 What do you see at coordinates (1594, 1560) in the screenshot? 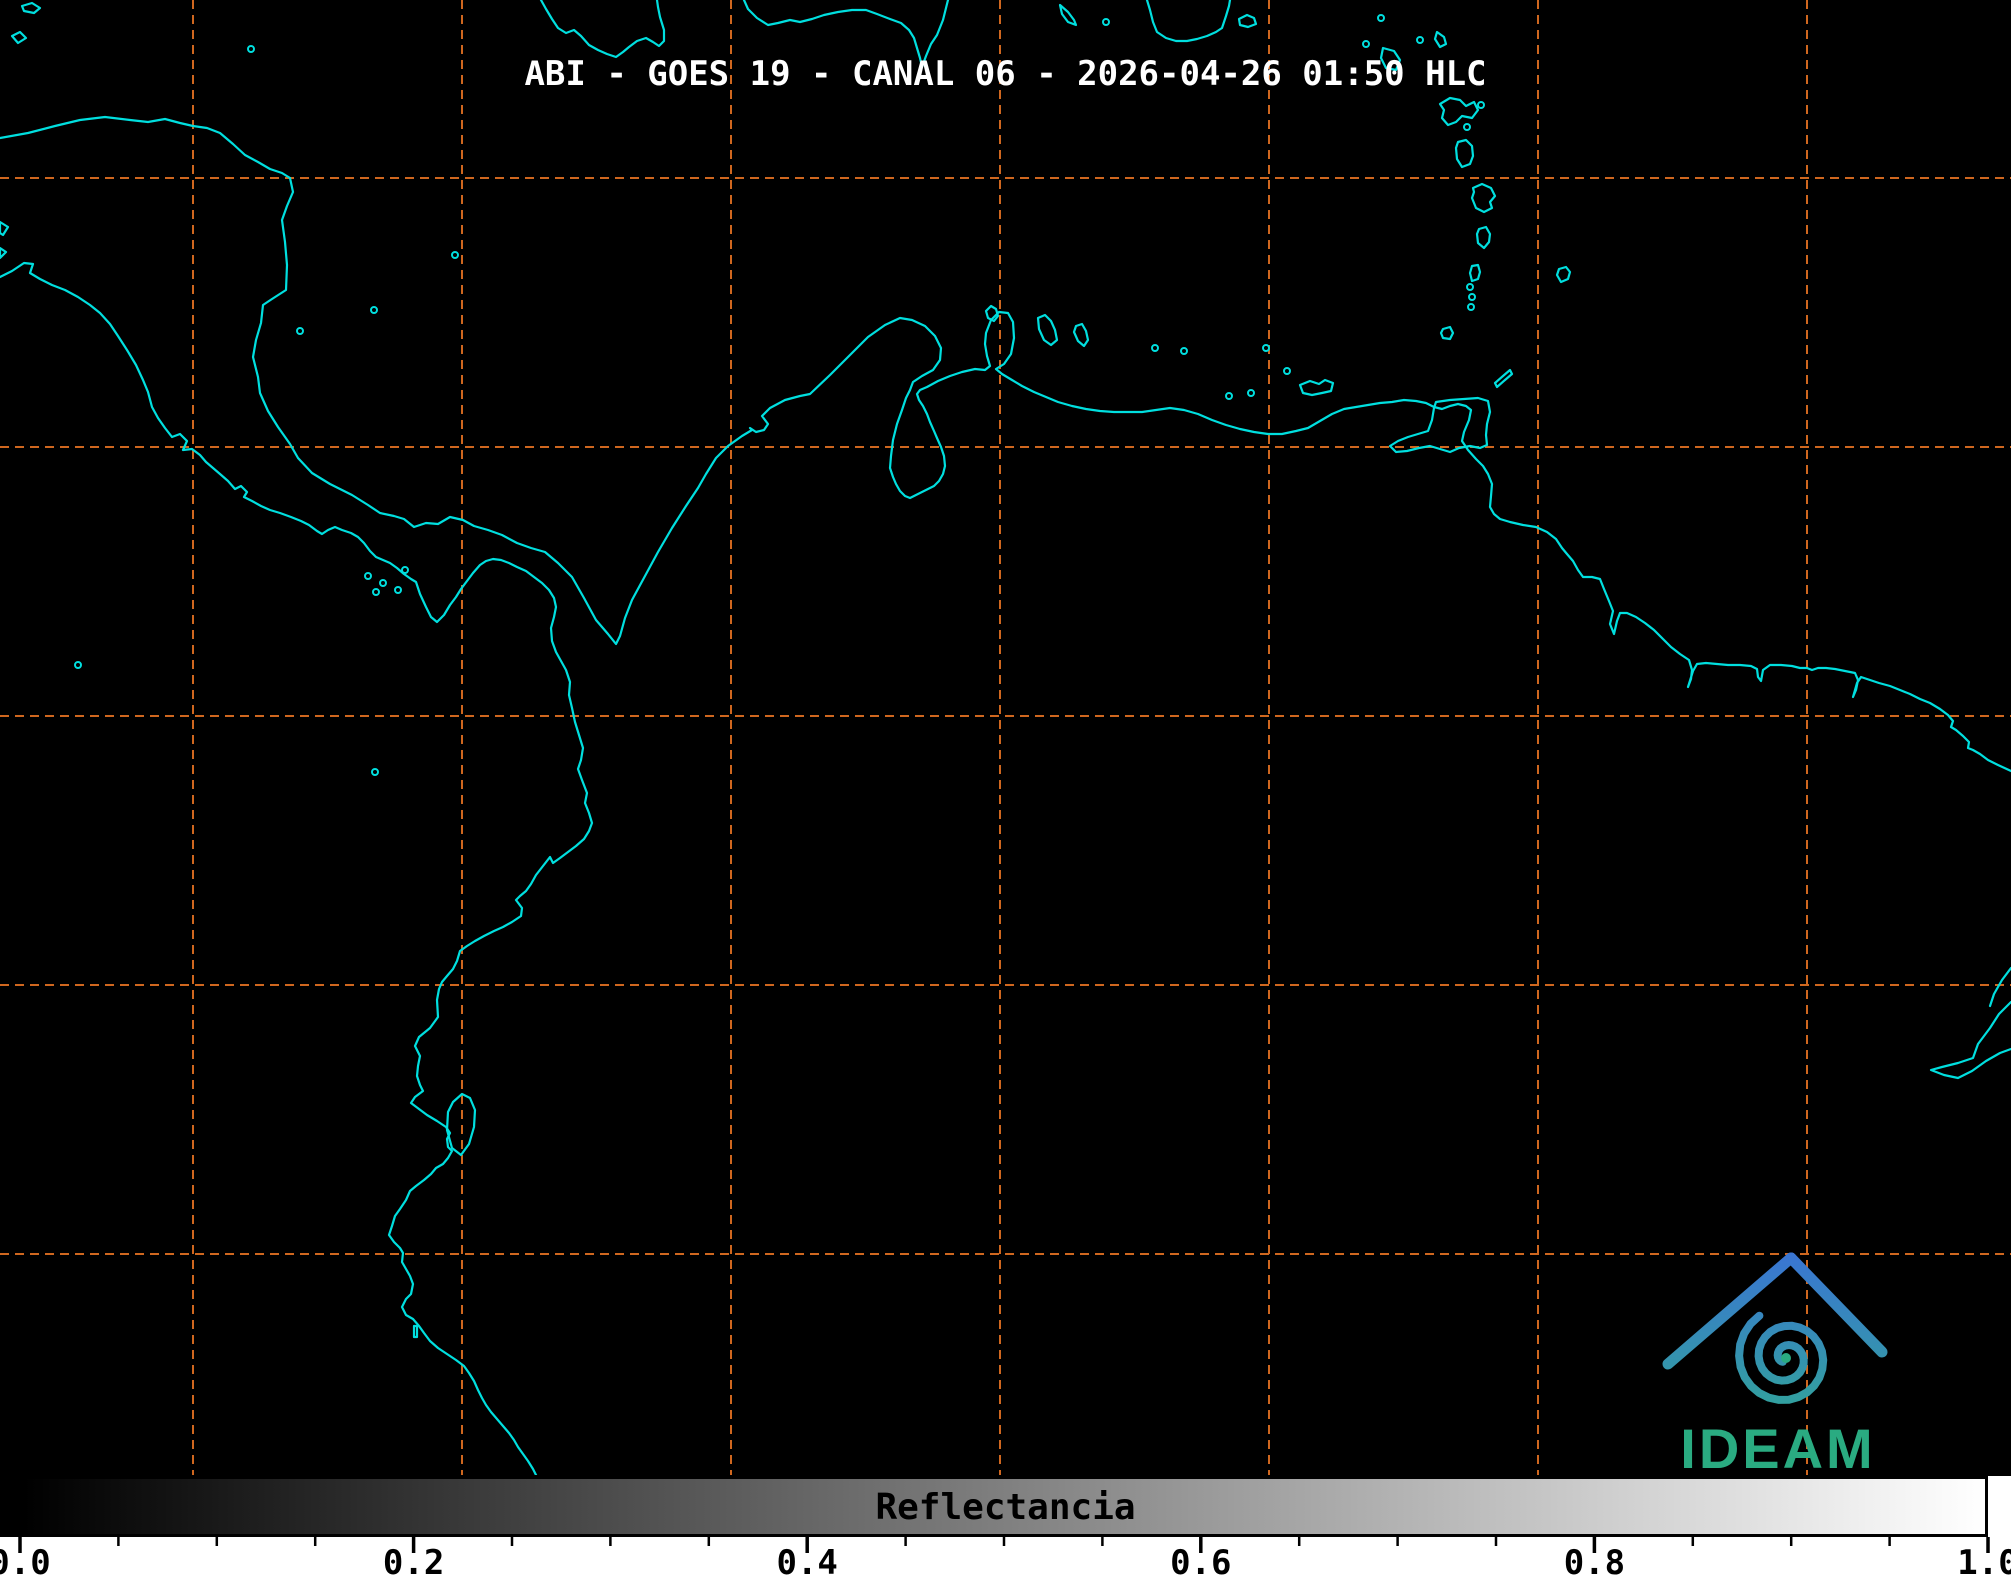
I see `colorbar-tick-label: 0.8` at bounding box center [1594, 1560].